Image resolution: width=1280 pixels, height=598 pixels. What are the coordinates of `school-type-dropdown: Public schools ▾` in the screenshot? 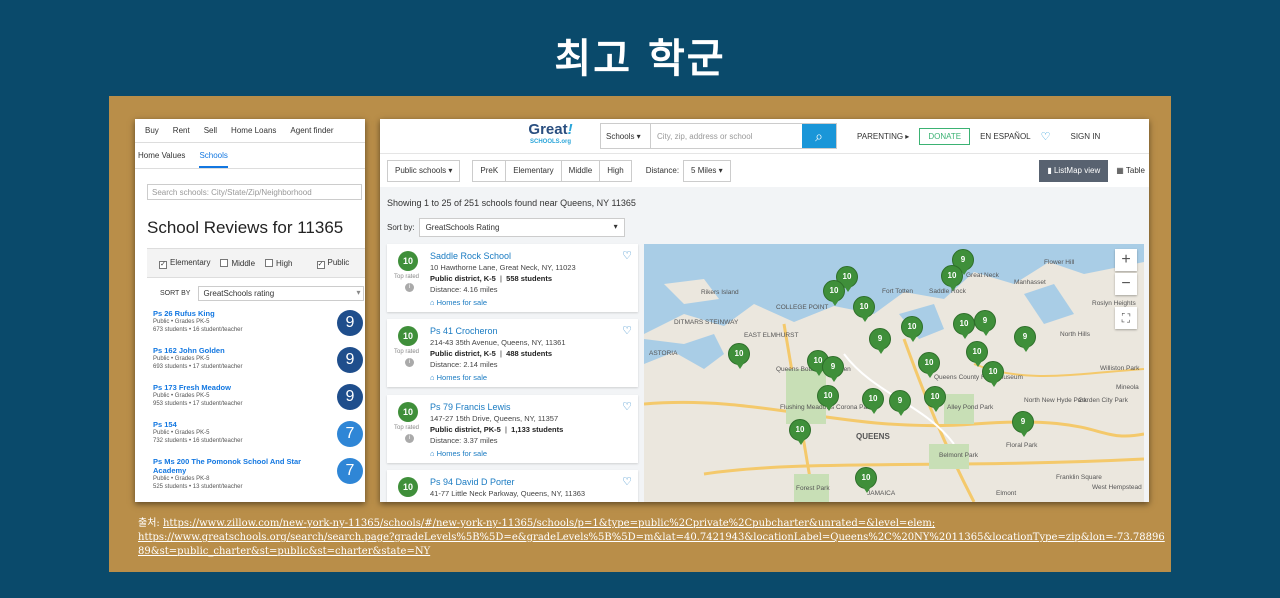 It's located at (424, 170).